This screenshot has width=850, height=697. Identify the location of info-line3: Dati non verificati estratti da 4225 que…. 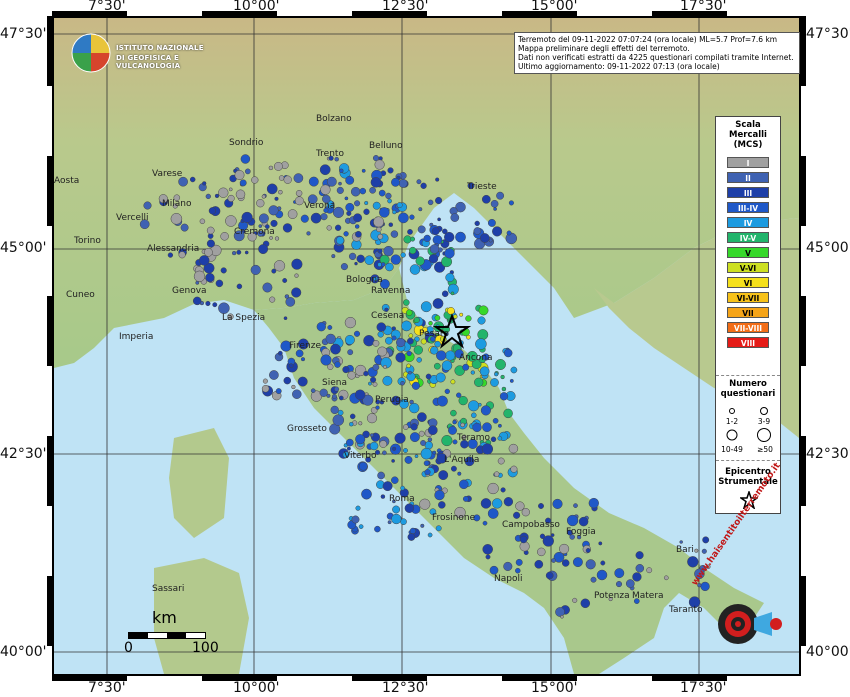
(656, 57).